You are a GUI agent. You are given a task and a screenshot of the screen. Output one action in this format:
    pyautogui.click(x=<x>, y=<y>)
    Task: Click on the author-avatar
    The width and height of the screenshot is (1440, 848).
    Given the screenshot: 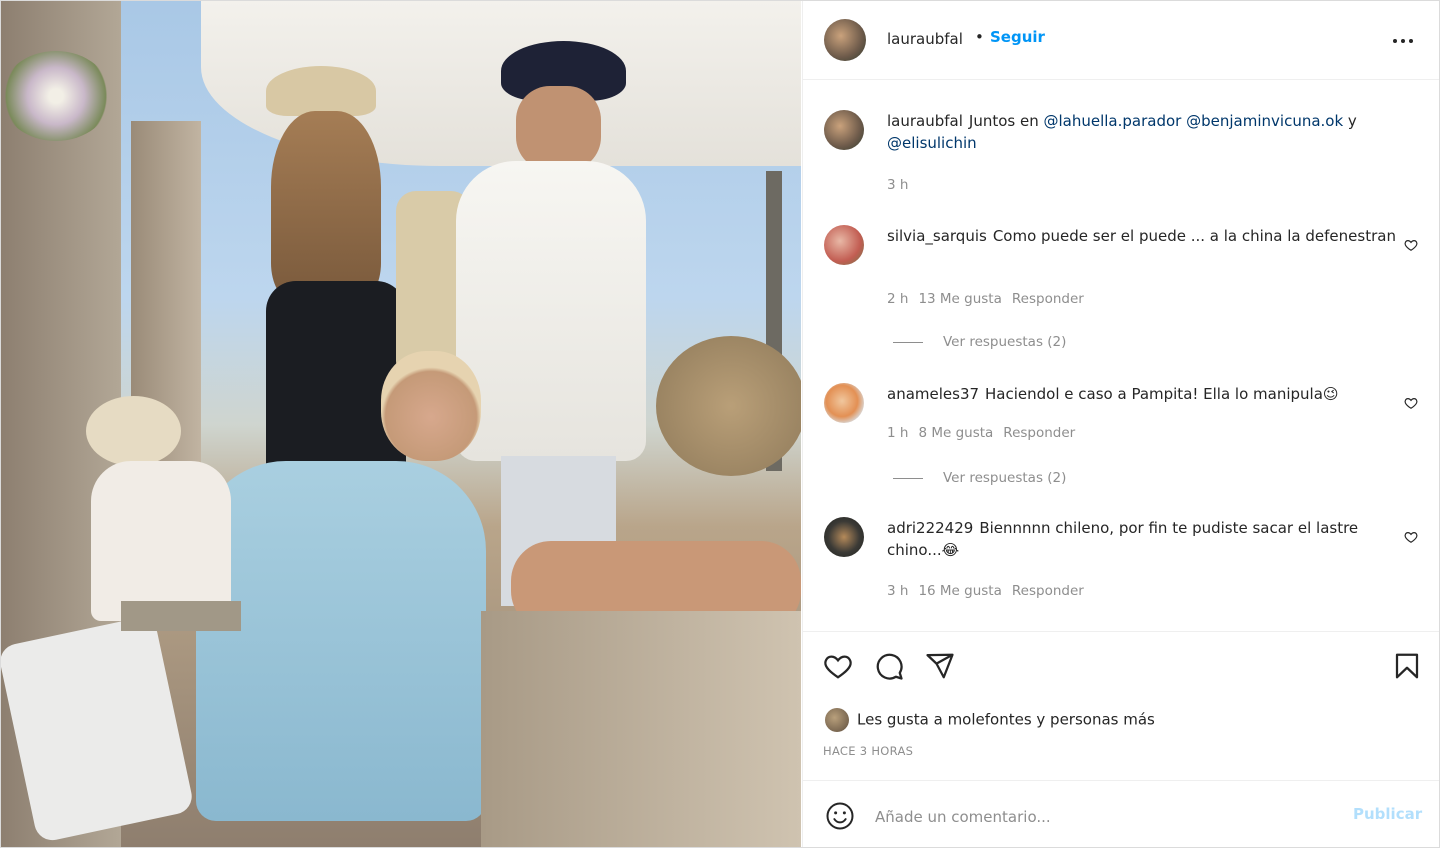 What is the action you would take?
    pyautogui.click(x=845, y=40)
    